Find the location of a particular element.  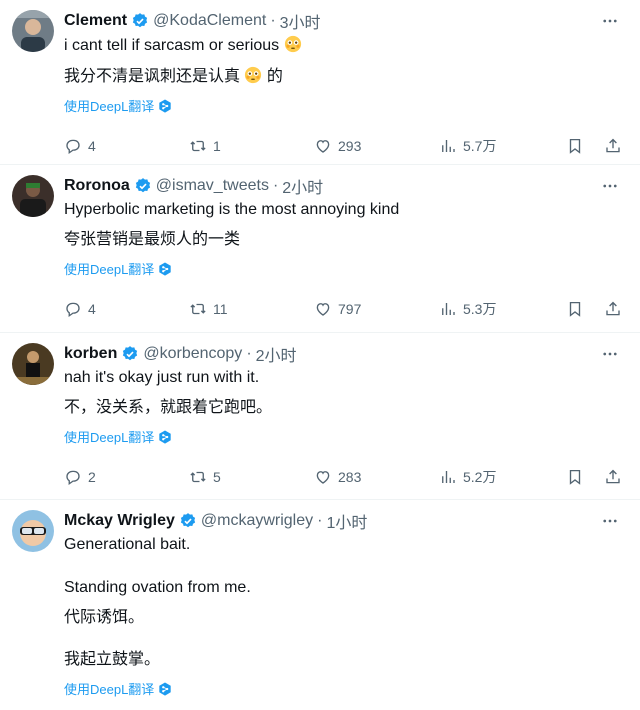

translated-text: 我分不清是讽刺还是认真 的 is located at coordinates (344, 76).